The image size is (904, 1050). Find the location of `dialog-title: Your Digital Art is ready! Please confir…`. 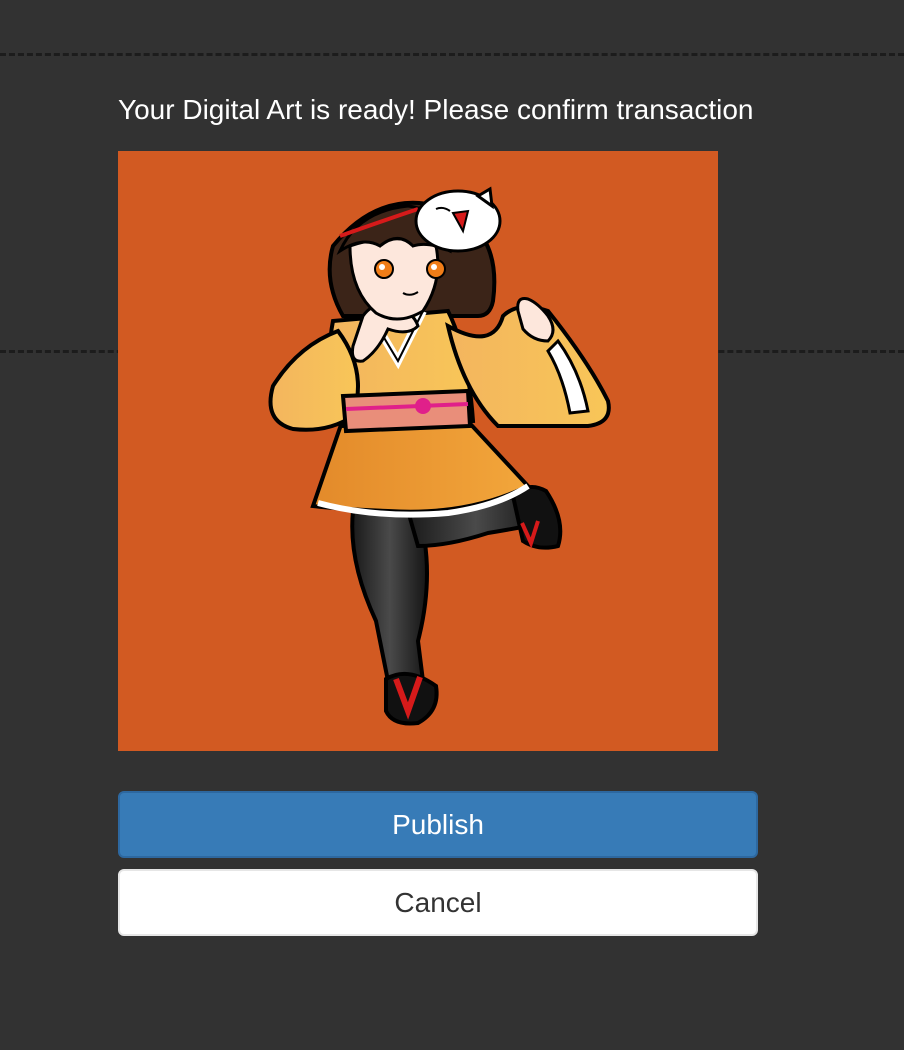

dialog-title: Your Digital Art is ready! Please confir… is located at coordinates (436, 109).